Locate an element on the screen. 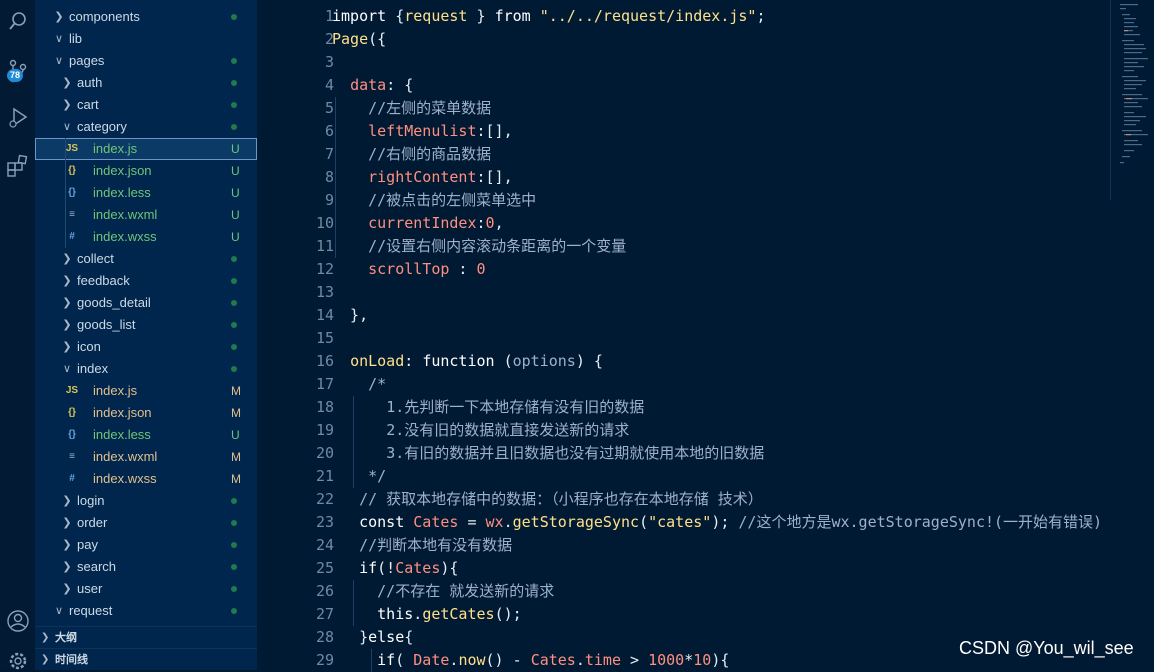 The width and height of the screenshot is (1154, 672). folder-label: icon is located at coordinates (89, 346).